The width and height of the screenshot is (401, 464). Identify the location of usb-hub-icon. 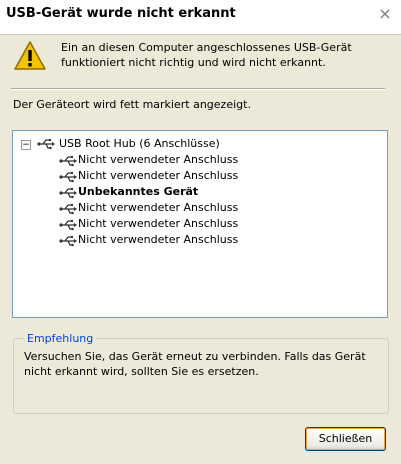
(46, 144).